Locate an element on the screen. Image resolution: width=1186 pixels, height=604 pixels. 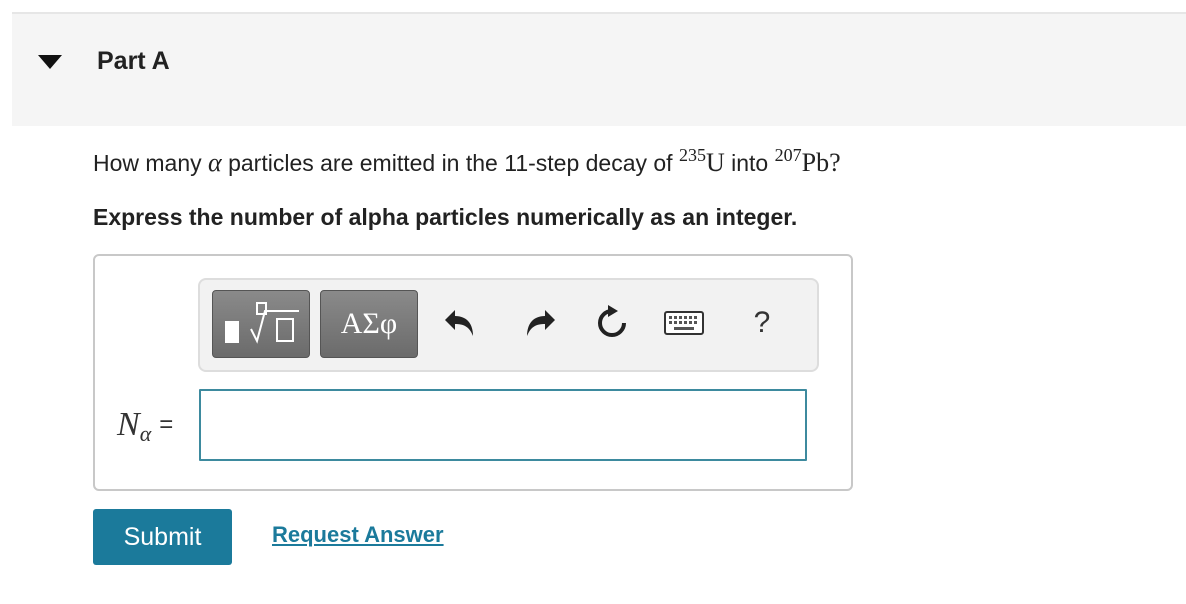
caret-down-icon is located at coordinates (50, 62).